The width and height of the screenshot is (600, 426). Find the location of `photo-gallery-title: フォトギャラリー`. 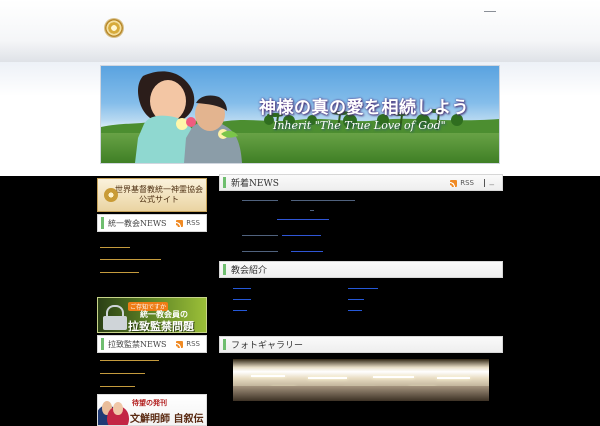

photo-gallery-title: フォトギャラリー is located at coordinates (267, 346).